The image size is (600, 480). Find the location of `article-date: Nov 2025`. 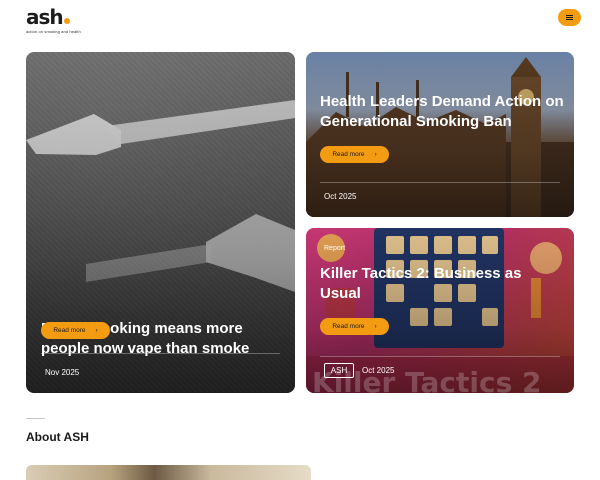

article-date: Nov 2025 is located at coordinates (62, 372).